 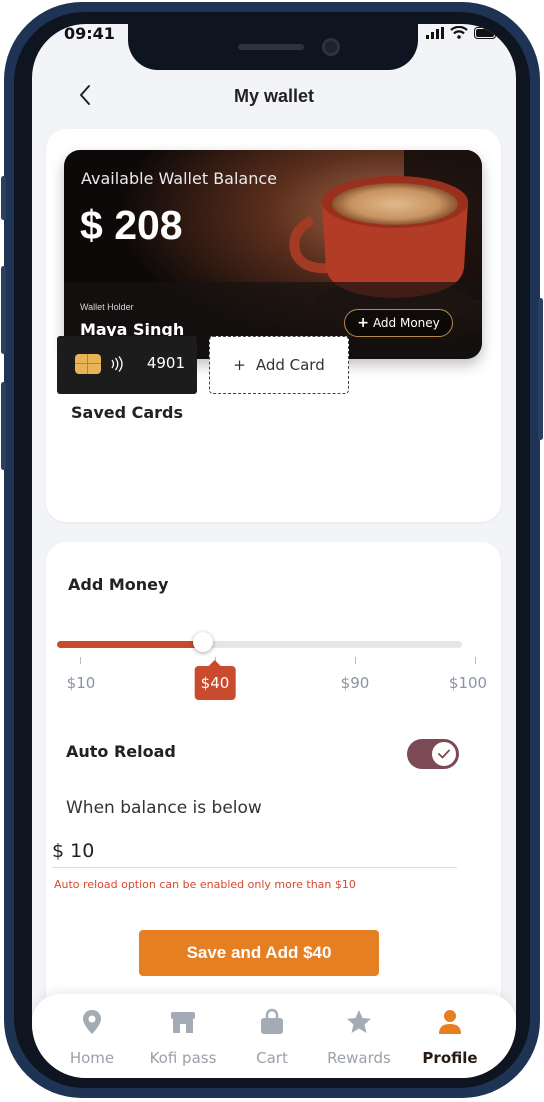 I want to click on signal-icon, so click(x=435, y=32).